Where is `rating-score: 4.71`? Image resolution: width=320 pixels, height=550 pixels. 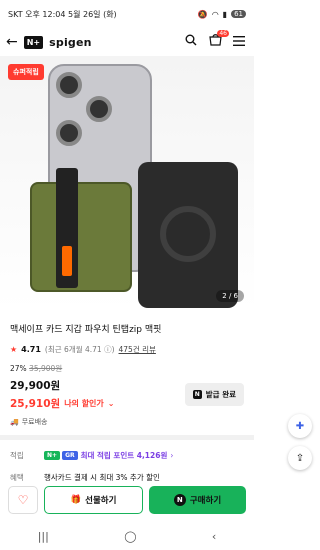 rating-score: 4.71 is located at coordinates (31, 349).